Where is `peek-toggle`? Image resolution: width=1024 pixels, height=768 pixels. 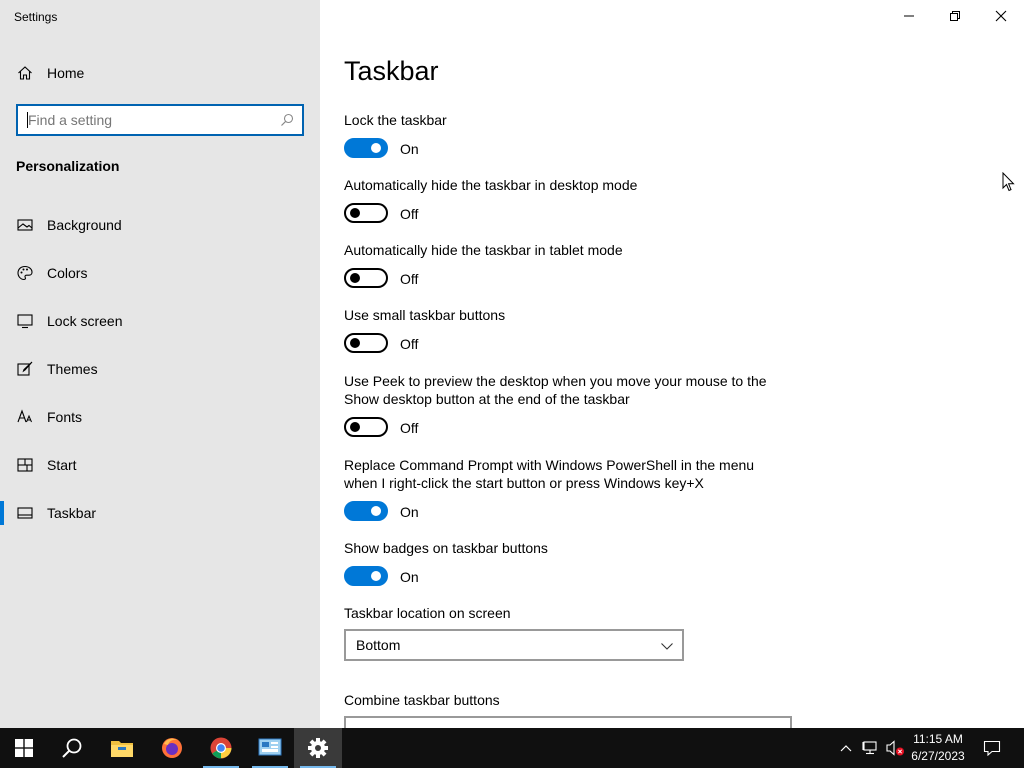
peek-toggle is located at coordinates (366, 427).